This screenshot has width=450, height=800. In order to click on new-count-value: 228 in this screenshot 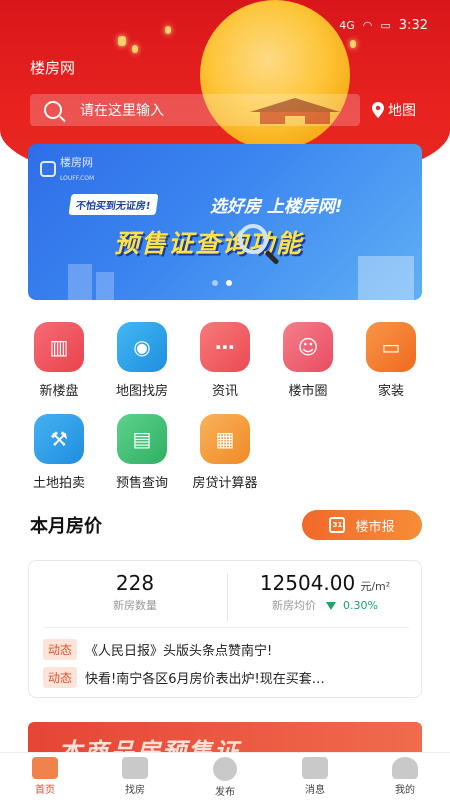, I will do `click(135, 583)`.